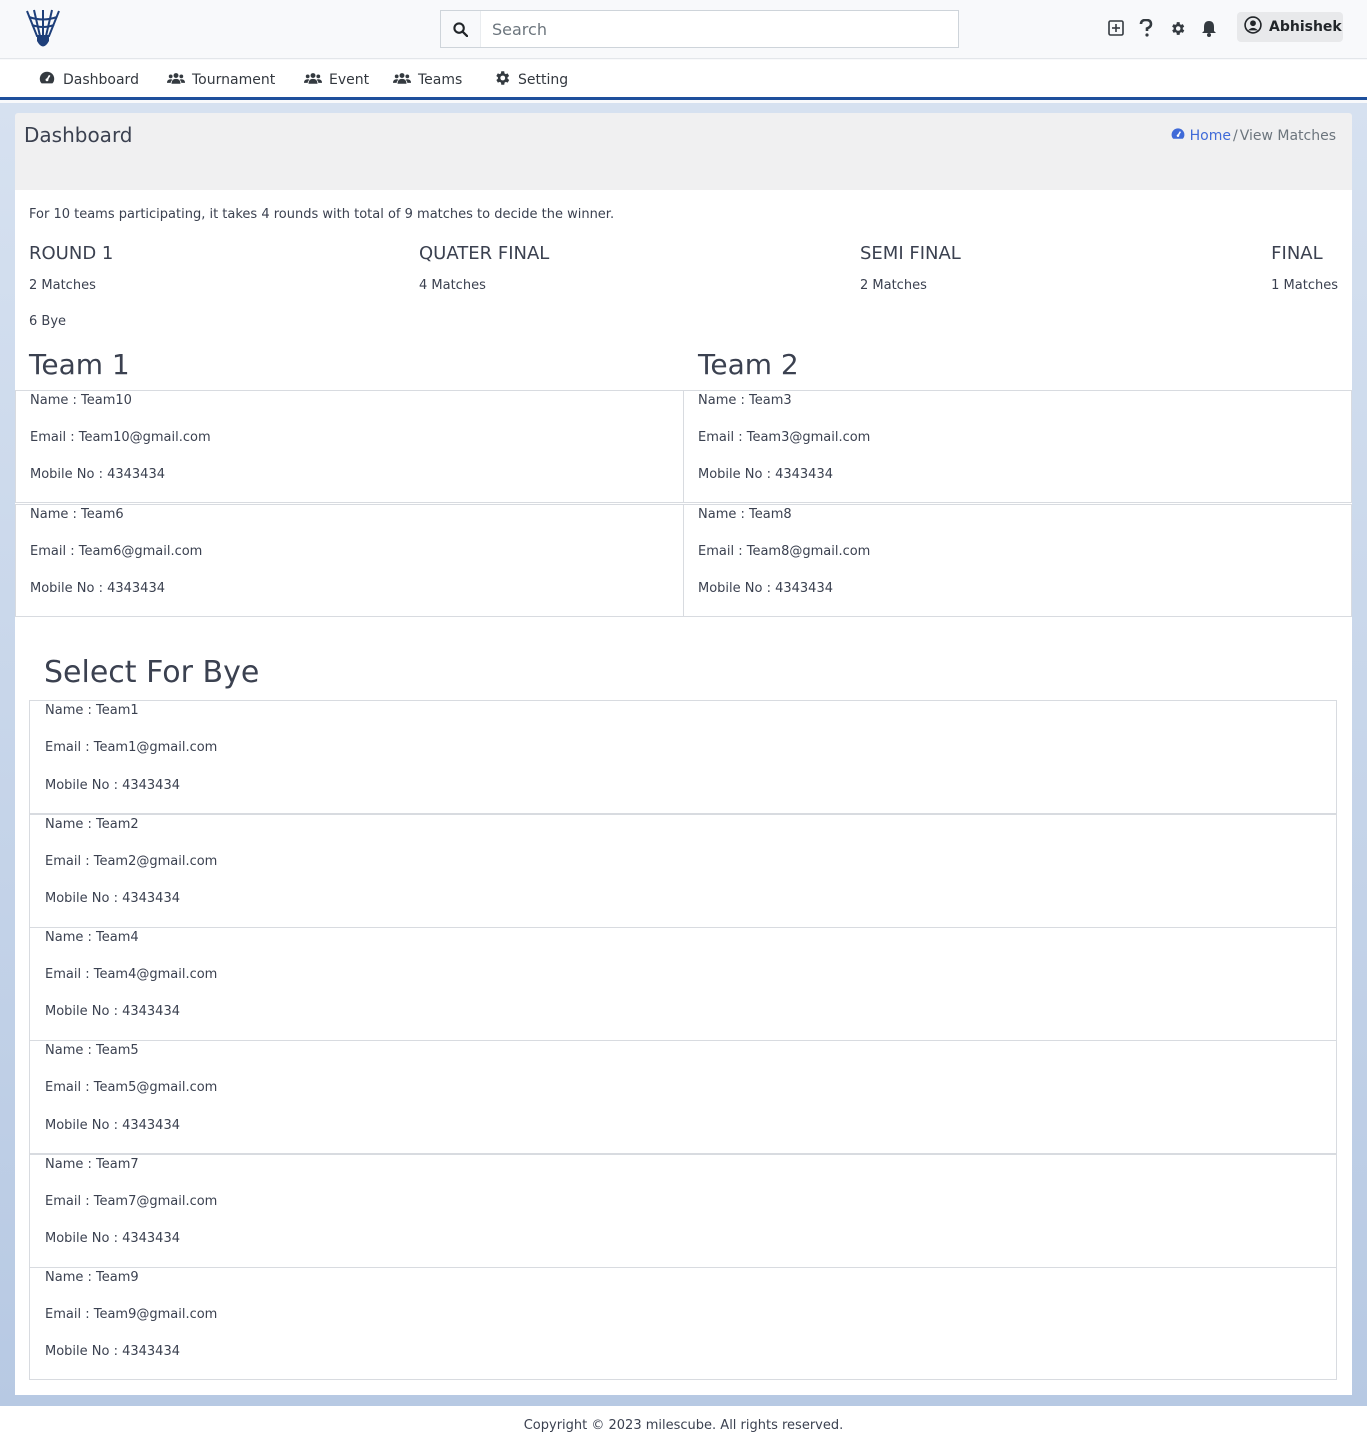 This screenshot has height=1447, width=1367. Describe the element at coordinates (48, 321) in the screenshot. I see `bye-count: 6 Bye` at that location.